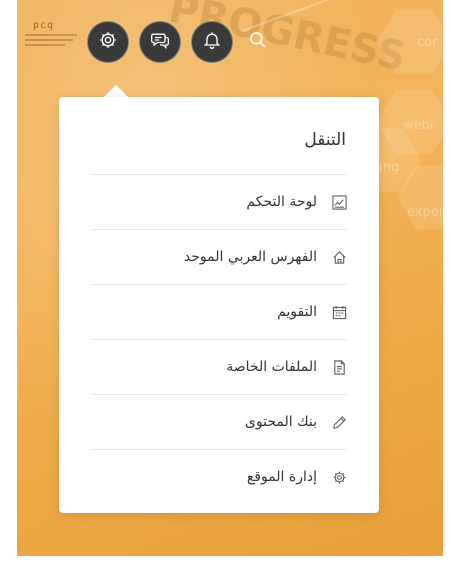 The width and height of the screenshot is (455, 561). What do you see at coordinates (339, 367) in the screenshot?
I see `file-icon` at bounding box center [339, 367].